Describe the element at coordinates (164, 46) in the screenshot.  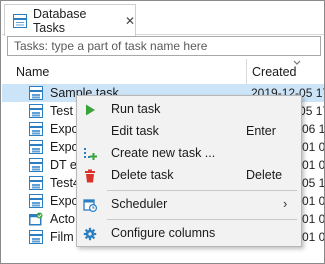
I see `task-search-input` at that location.